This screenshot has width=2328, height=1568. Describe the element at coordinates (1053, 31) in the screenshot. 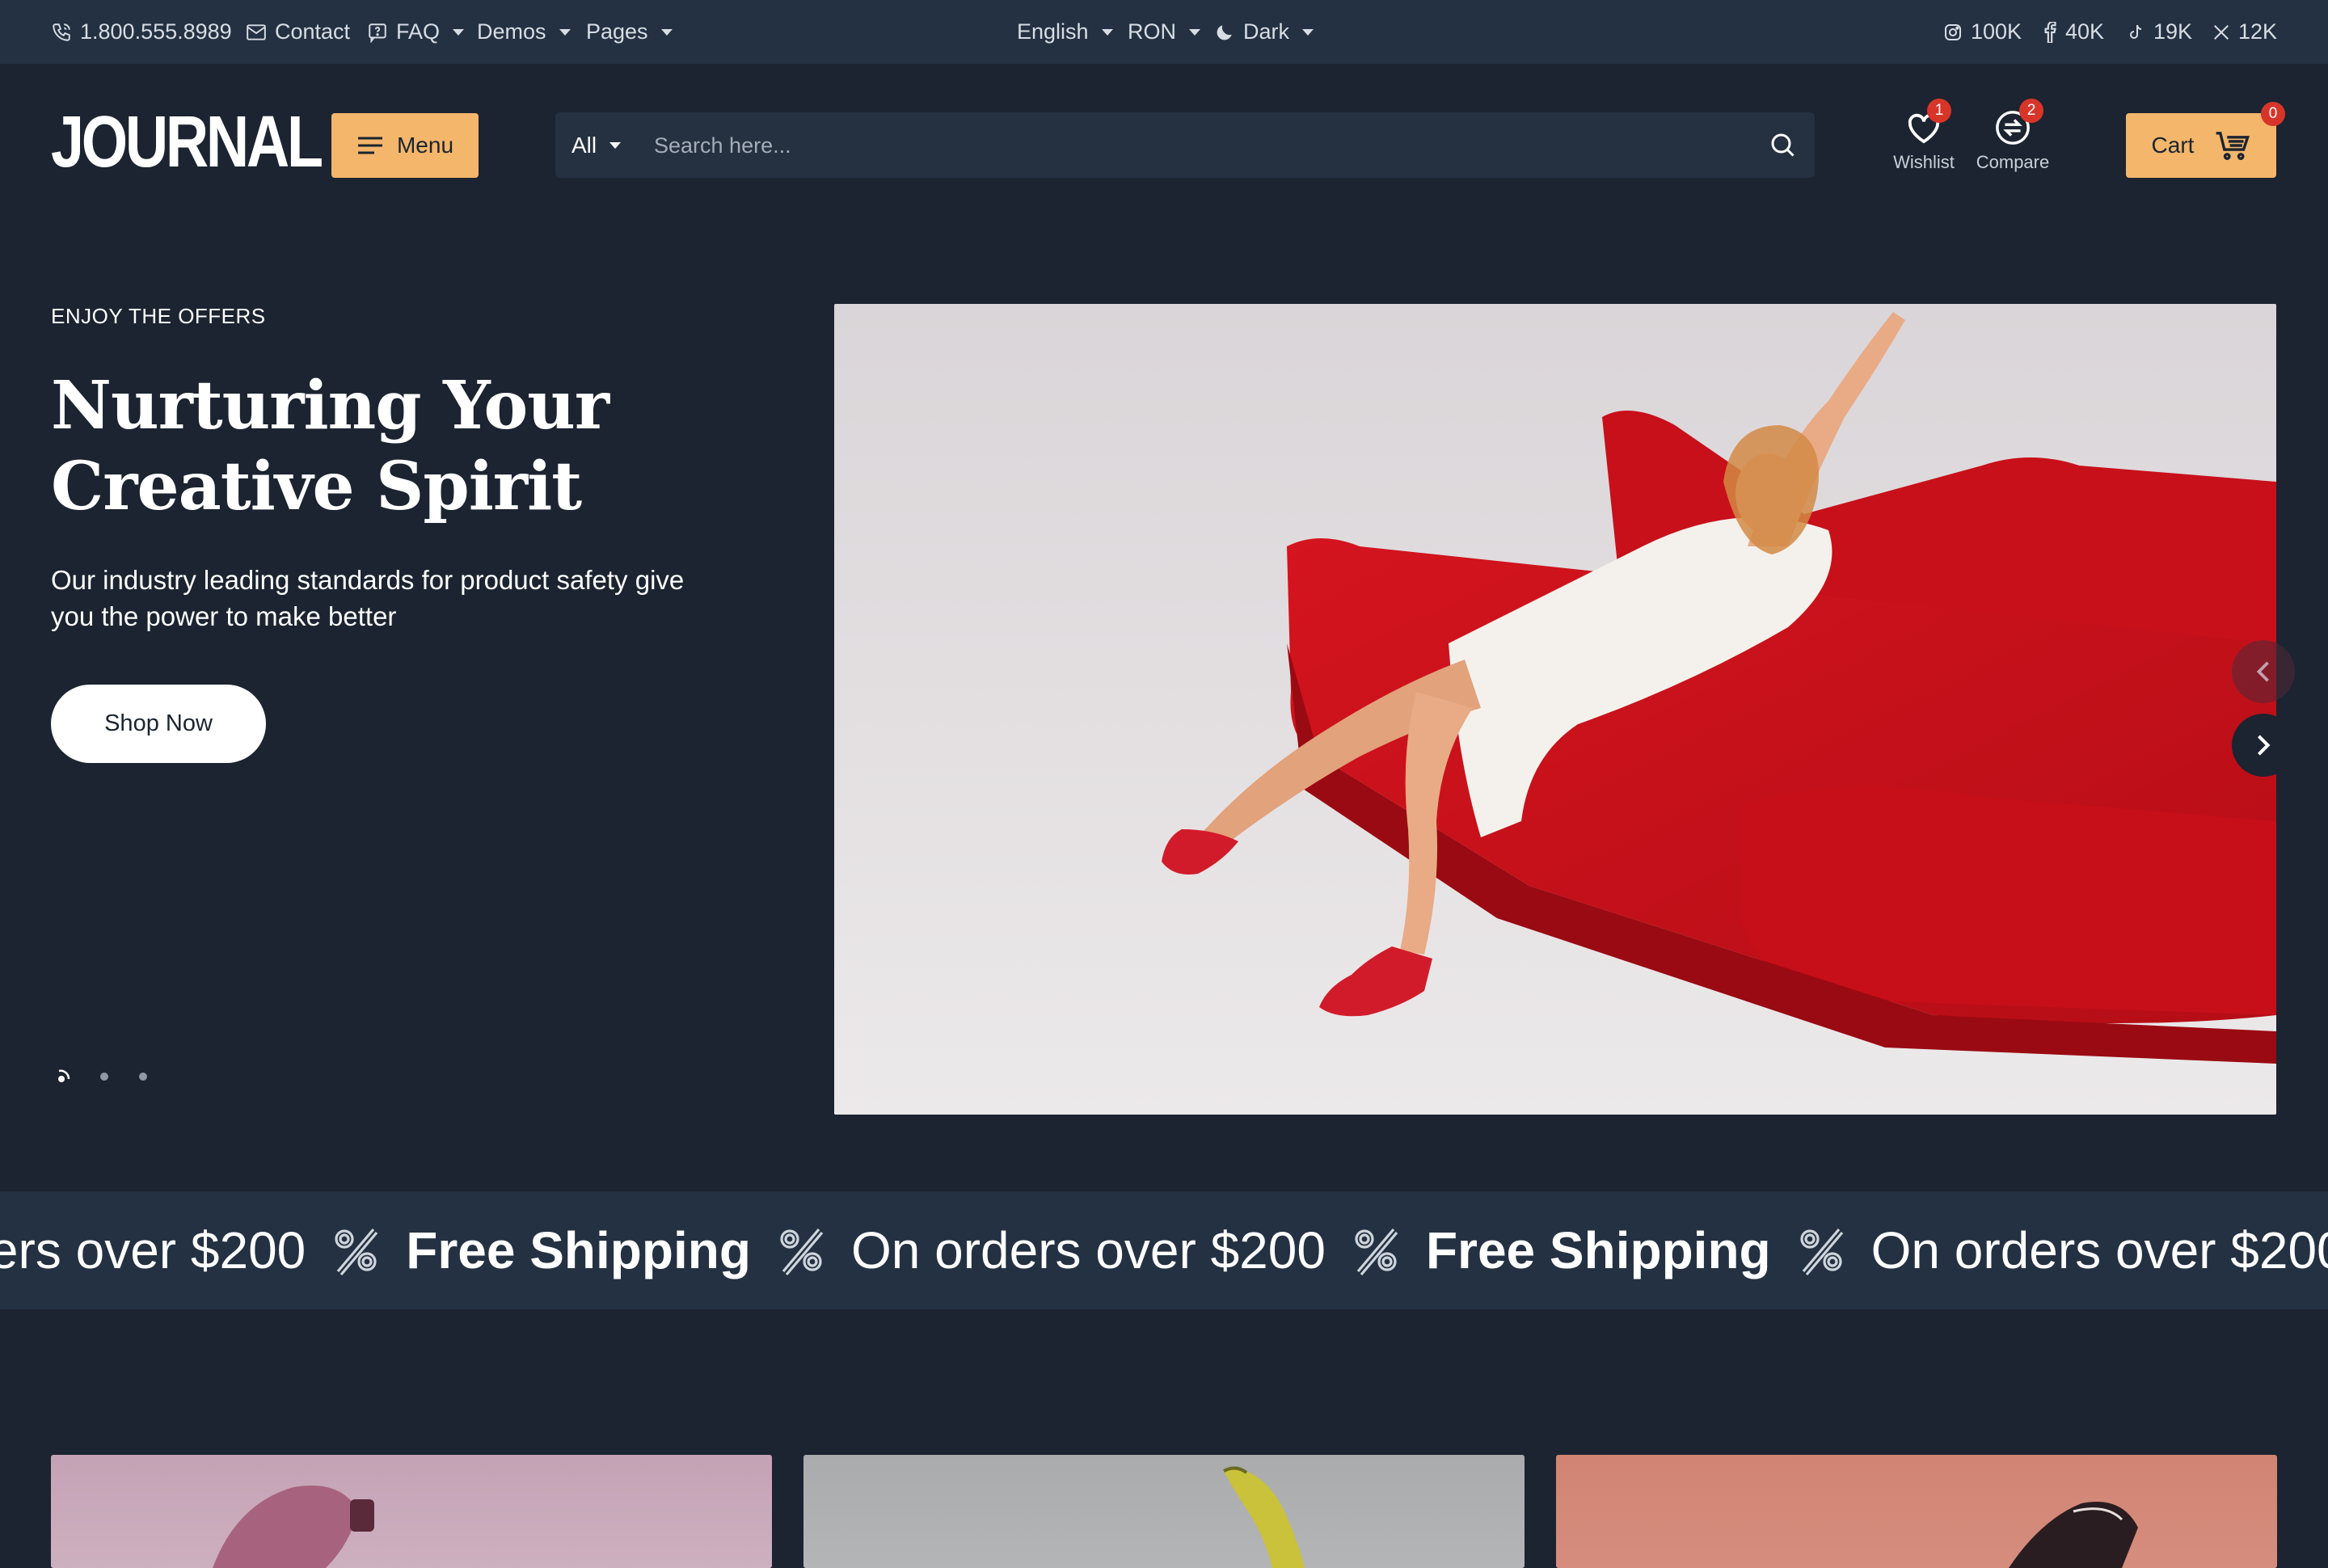

I see `language-label: English` at that location.